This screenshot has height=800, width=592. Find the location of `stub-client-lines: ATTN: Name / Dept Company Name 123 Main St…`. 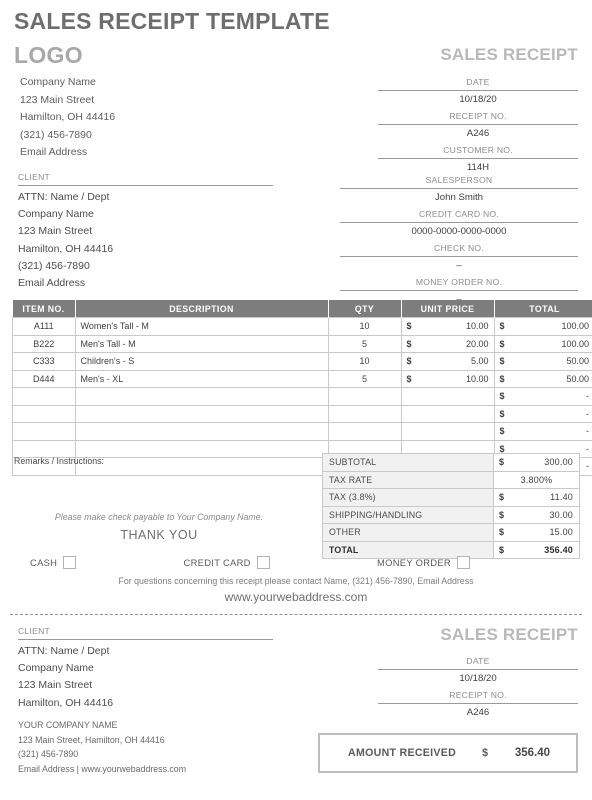

stub-client-lines: ATTN: Name / Dept Company Name 123 Main St… is located at coordinates (145, 677).